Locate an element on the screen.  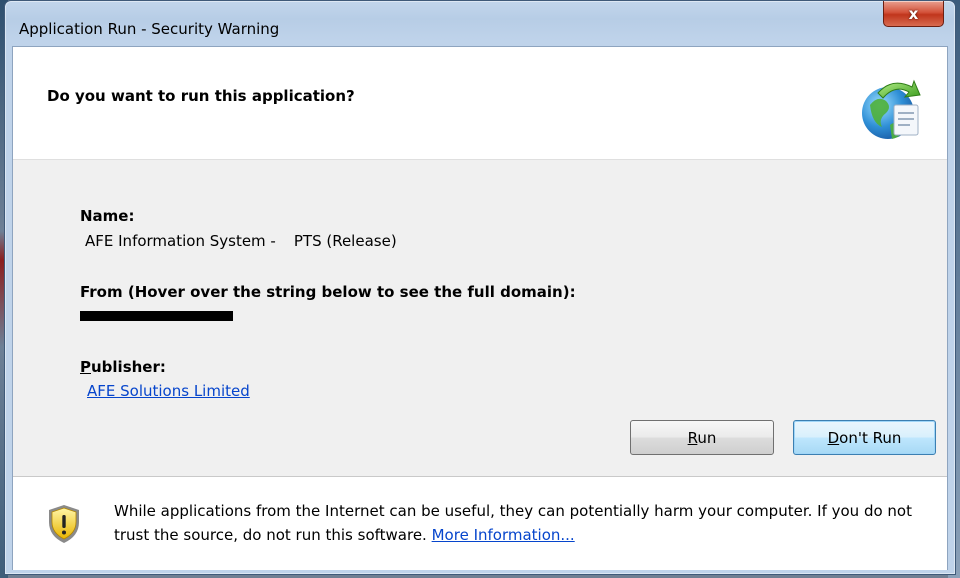
redacted-domain is located at coordinates (156, 316).